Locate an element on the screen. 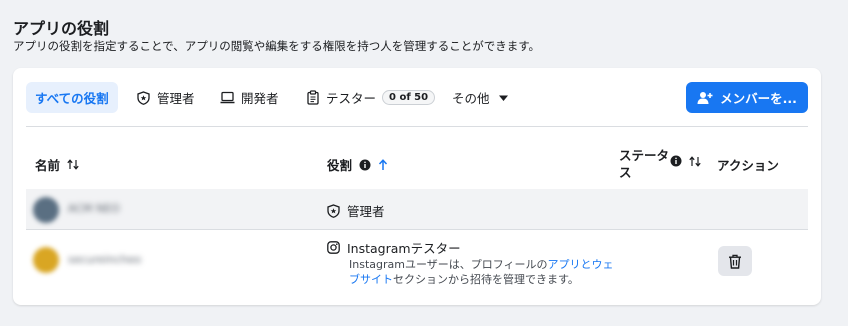  tester-count-badge: 0 of 50 is located at coordinates (409, 97).